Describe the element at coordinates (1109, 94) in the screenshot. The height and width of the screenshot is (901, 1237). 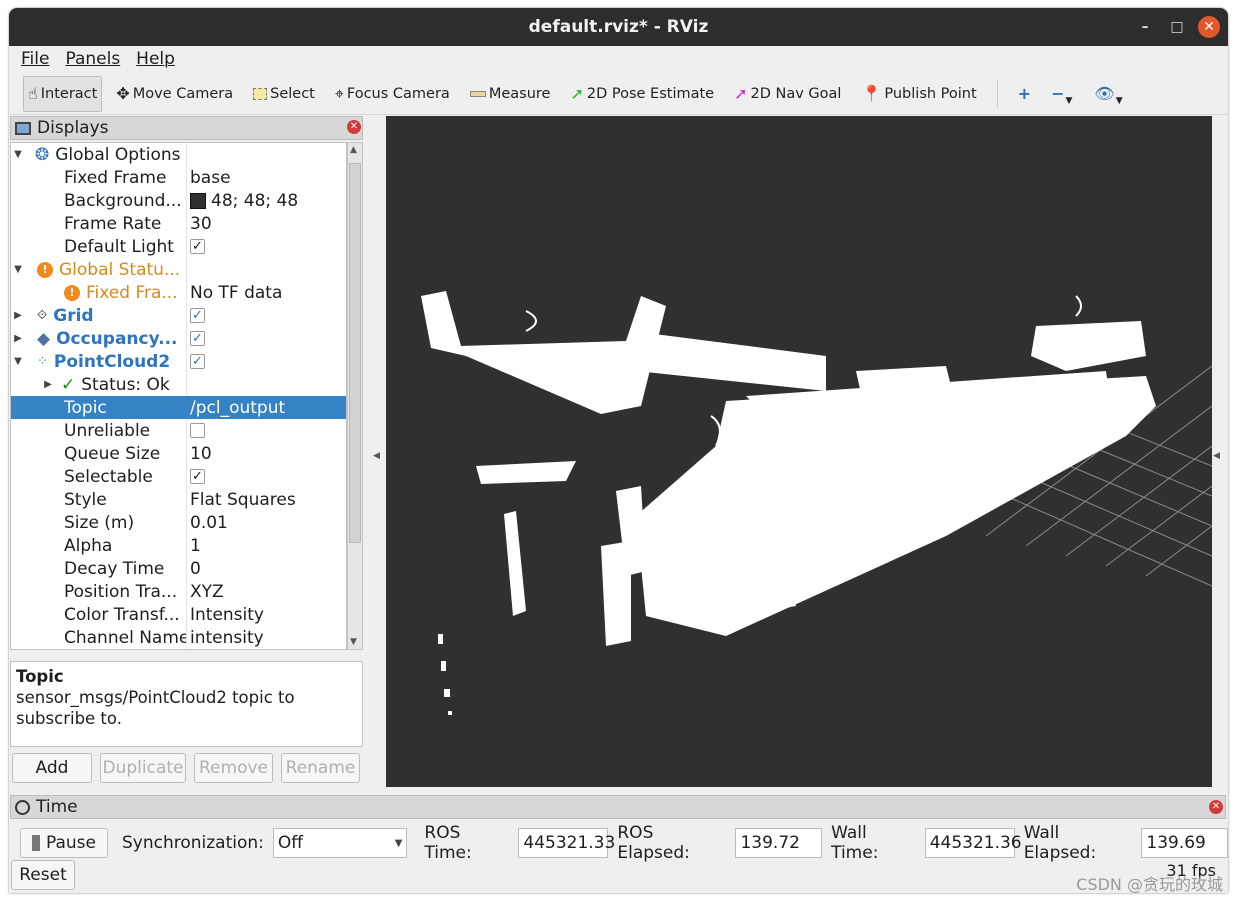
I see `view-tool-button: 👁 ▼` at that location.